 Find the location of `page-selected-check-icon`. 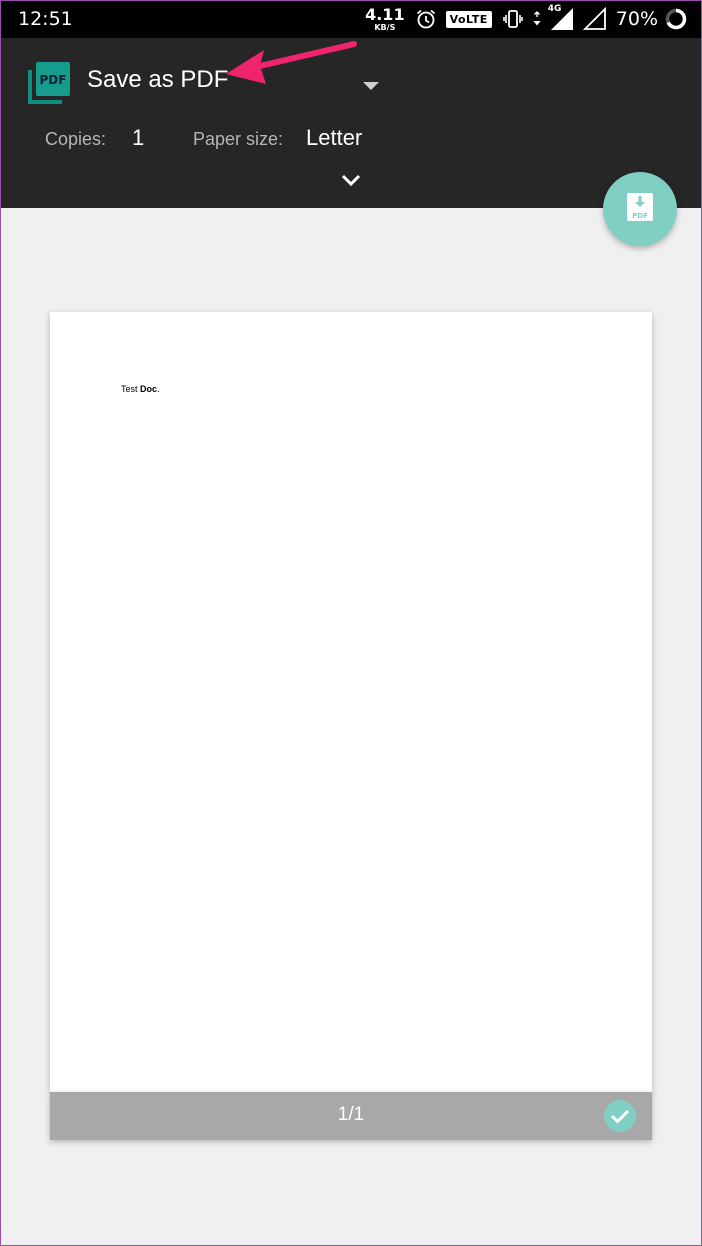

page-selected-check-icon is located at coordinates (620, 1116).